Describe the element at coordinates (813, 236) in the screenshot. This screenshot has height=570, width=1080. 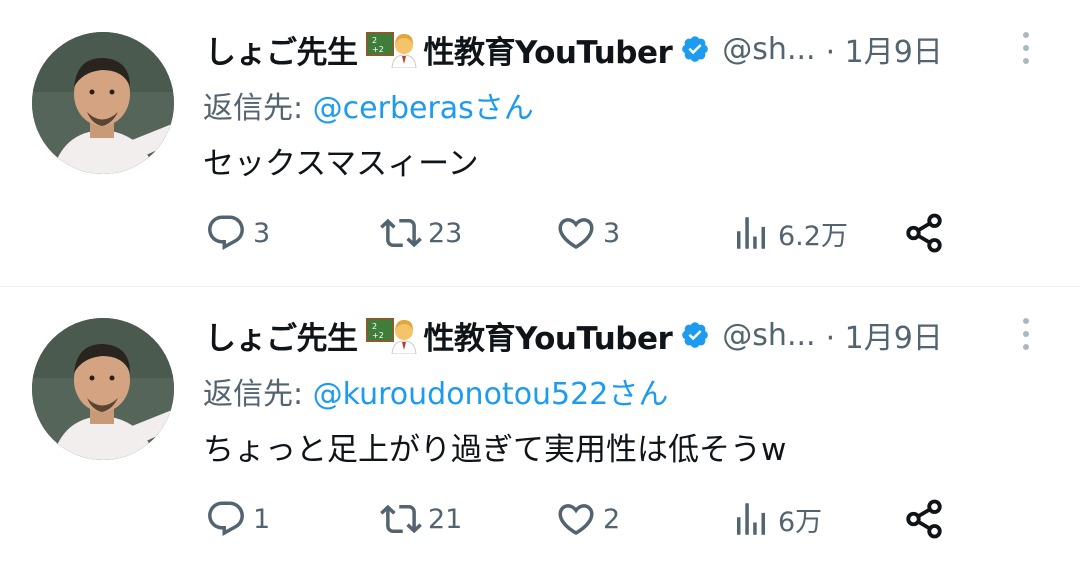
I see `views-count: 6.2万` at that location.